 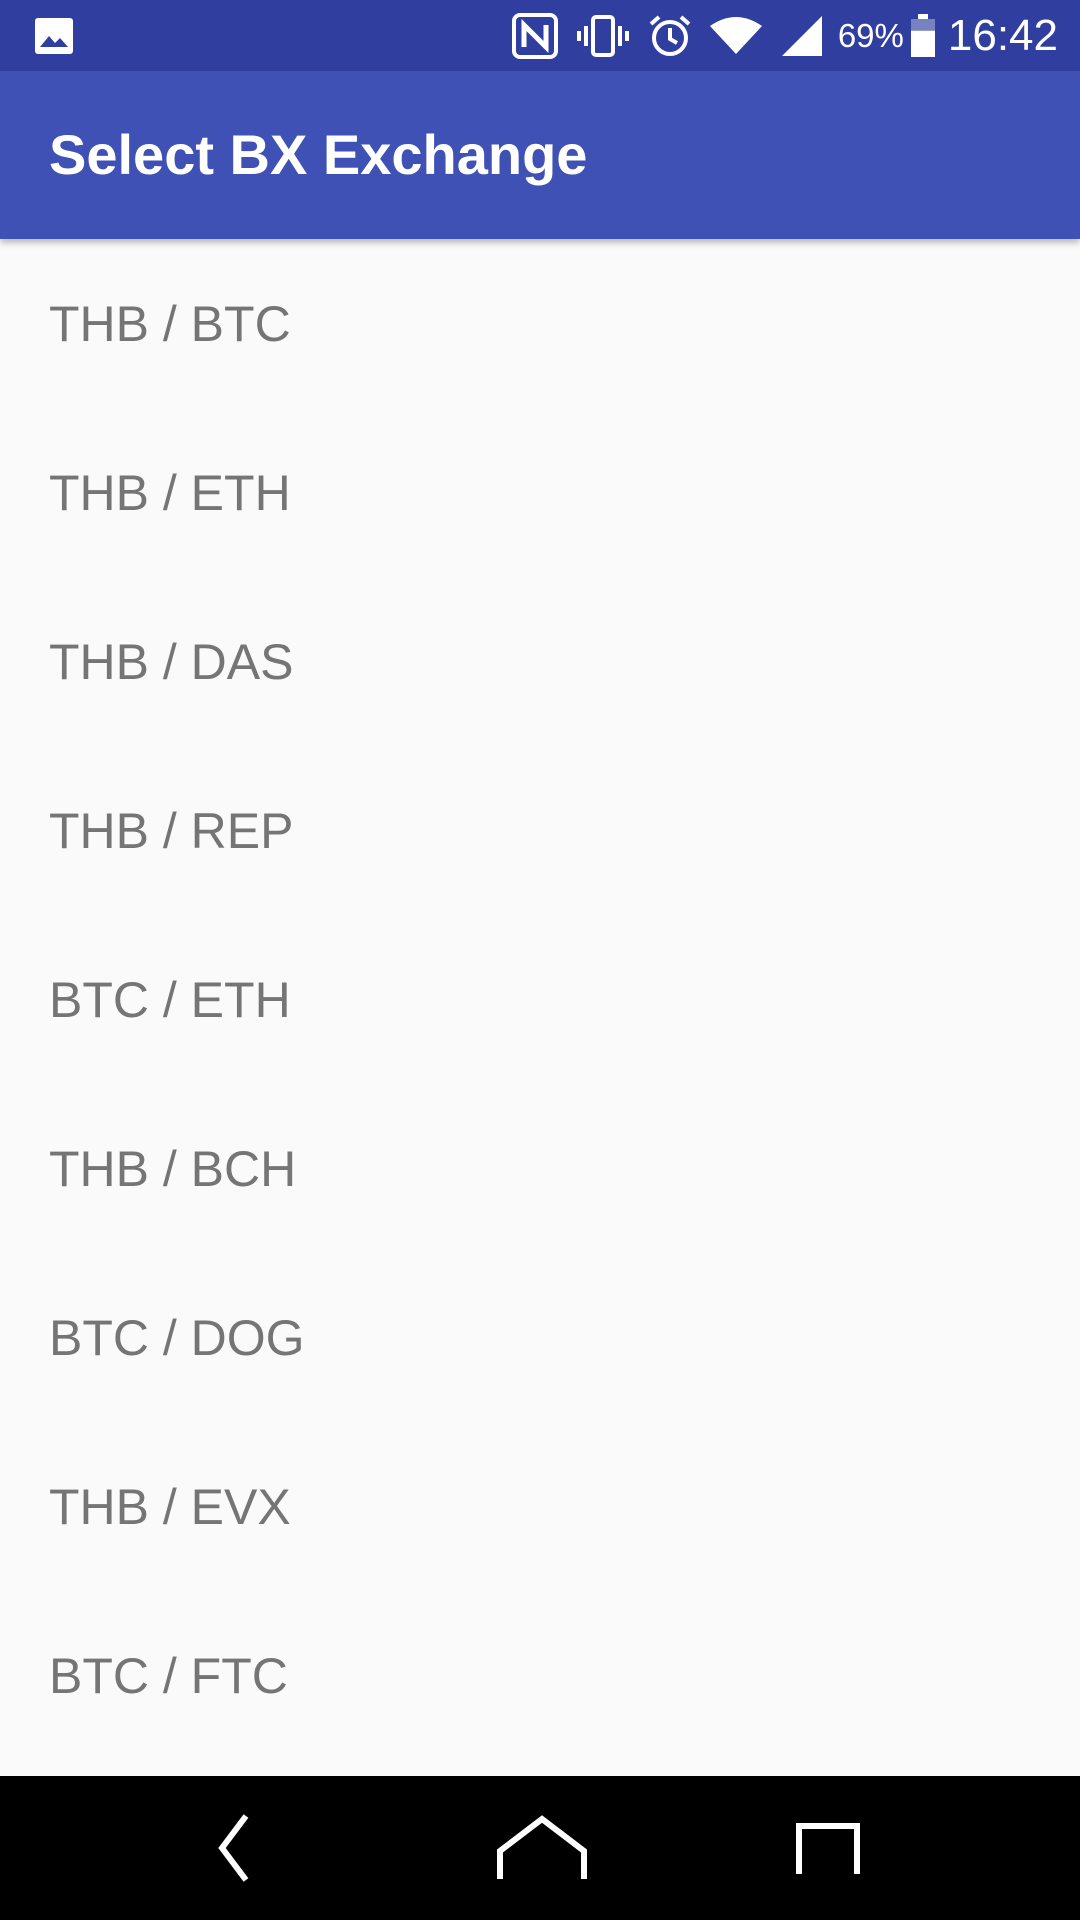 I want to click on recents-button, so click(x=828, y=1848).